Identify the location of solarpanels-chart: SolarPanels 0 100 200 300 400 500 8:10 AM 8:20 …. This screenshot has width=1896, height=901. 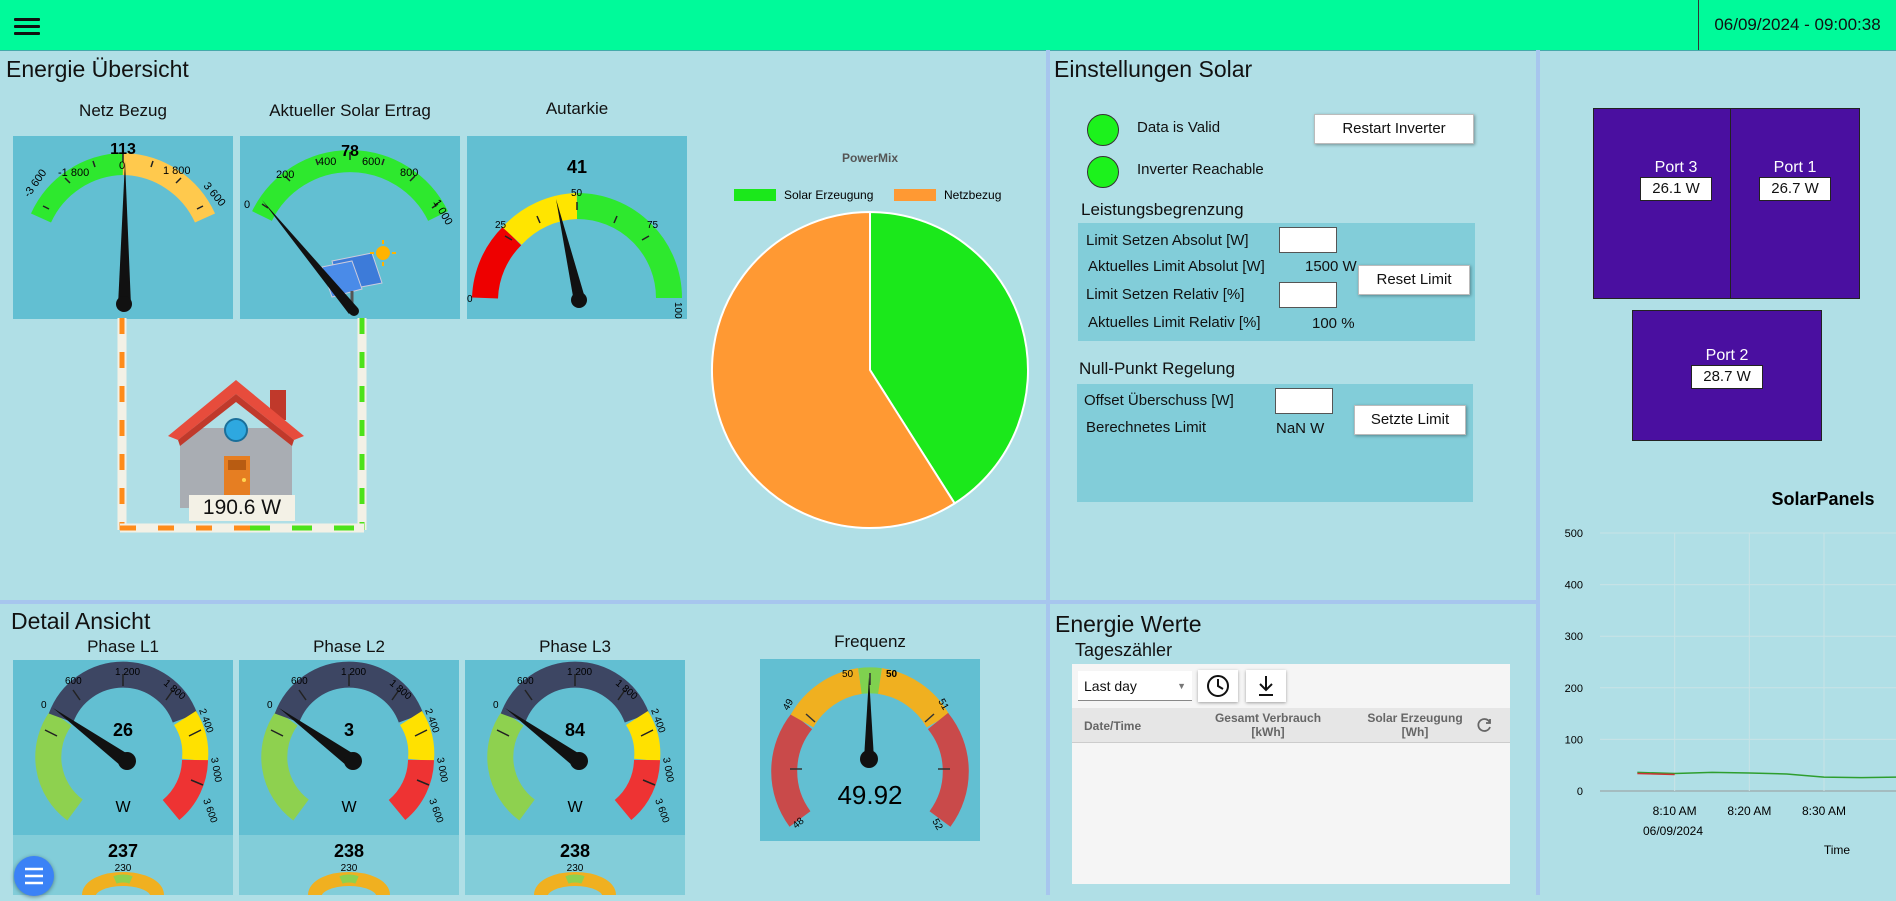
(1720, 690).